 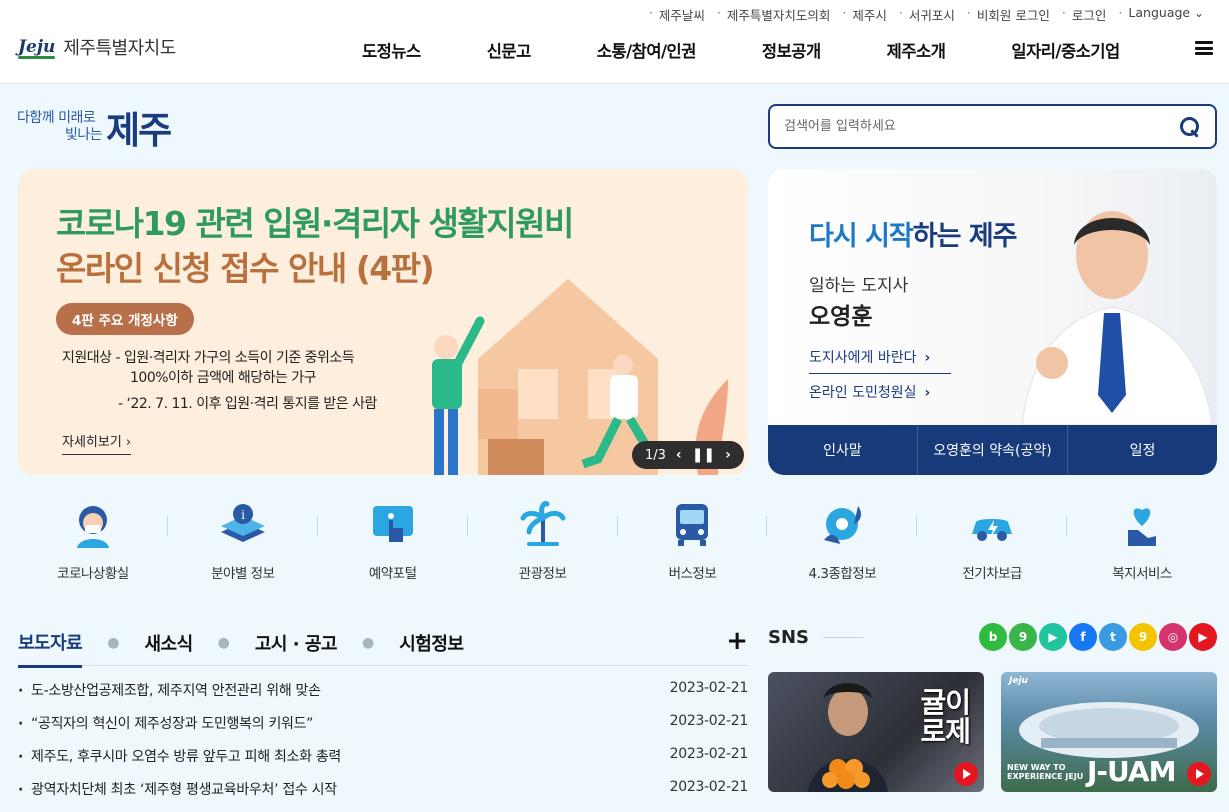 I want to click on list-item: “공직자의 혁신이 제주성장과 도민행복의 키워드”2023-02-21, so click(x=383, y=729).